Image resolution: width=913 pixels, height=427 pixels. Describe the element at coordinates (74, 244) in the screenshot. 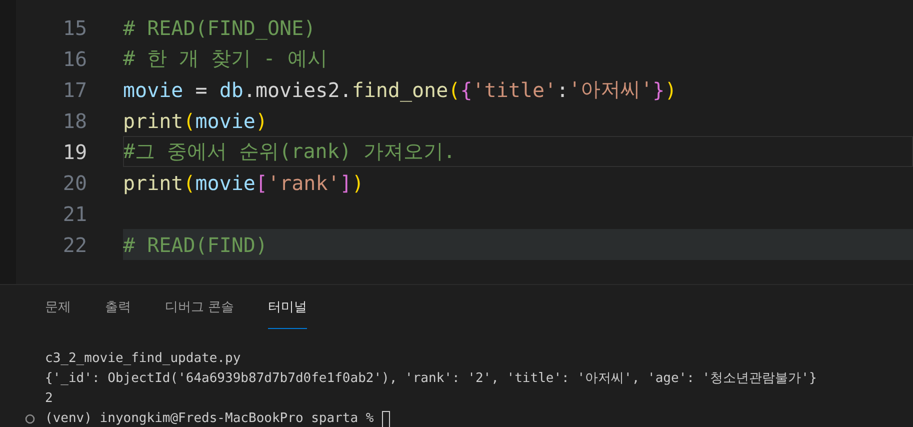

I see `line-number: 22` at that location.